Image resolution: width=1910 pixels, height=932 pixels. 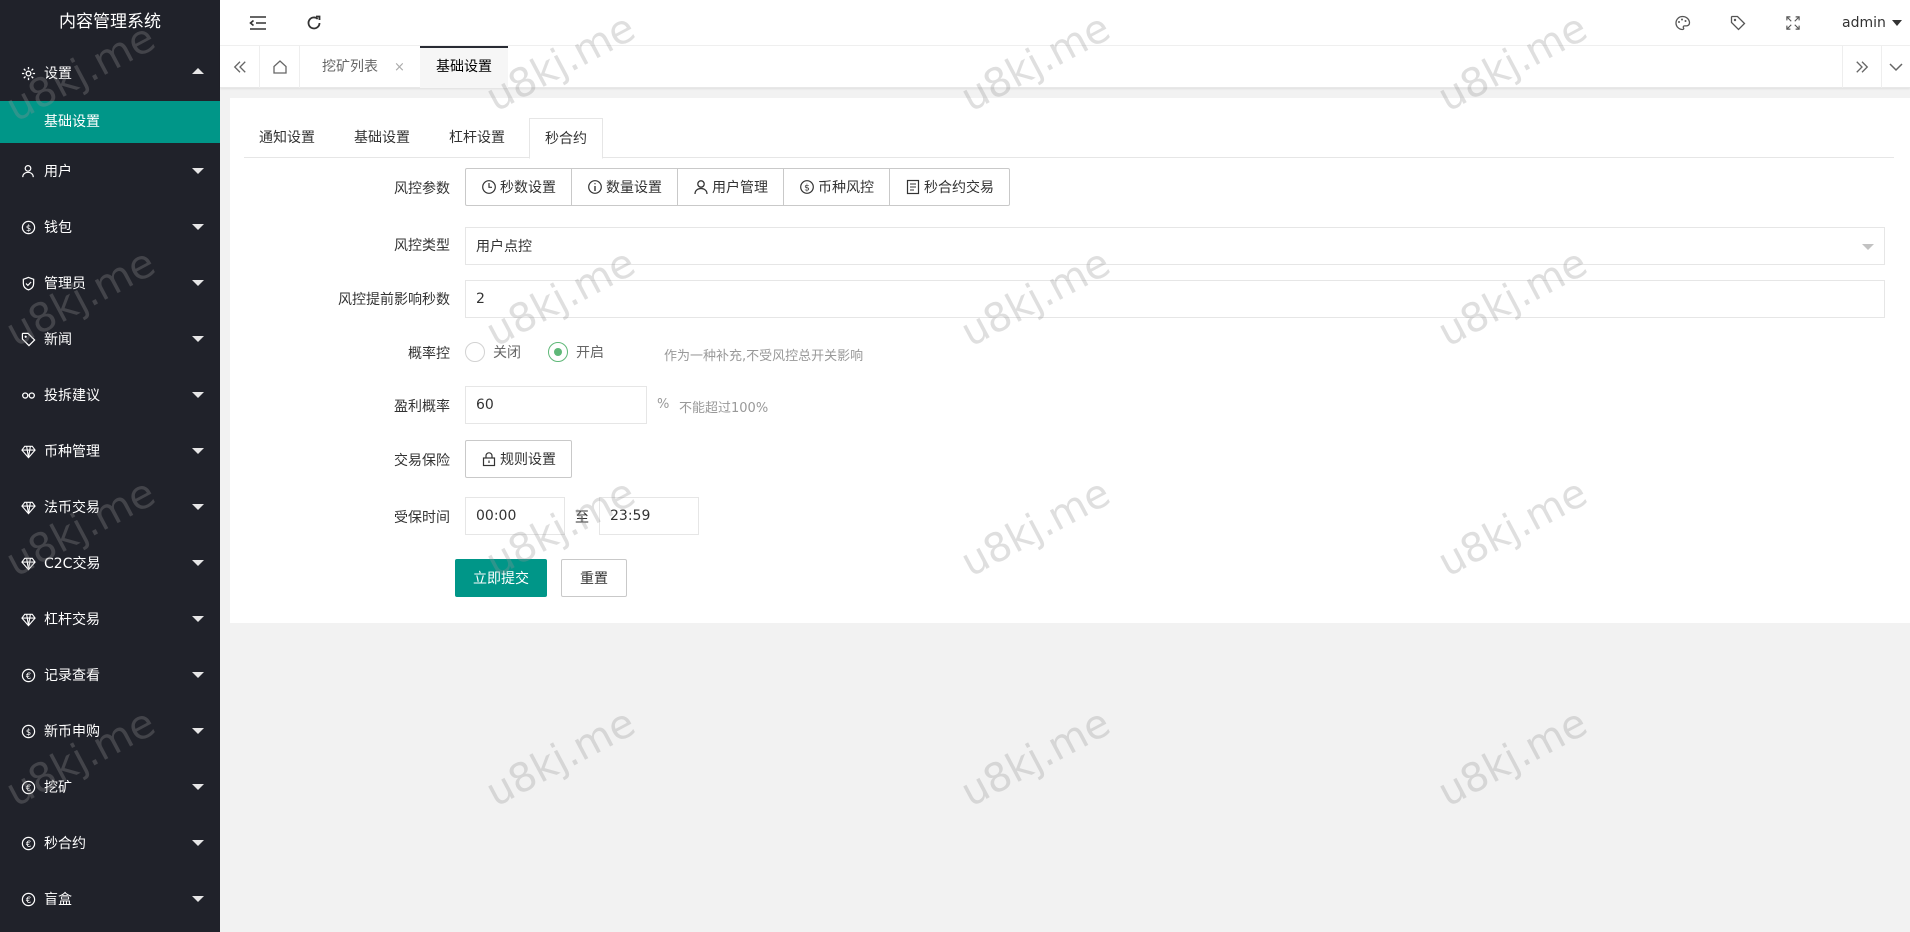 What do you see at coordinates (314, 23) in the screenshot?
I see `refresh-icon` at bounding box center [314, 23].